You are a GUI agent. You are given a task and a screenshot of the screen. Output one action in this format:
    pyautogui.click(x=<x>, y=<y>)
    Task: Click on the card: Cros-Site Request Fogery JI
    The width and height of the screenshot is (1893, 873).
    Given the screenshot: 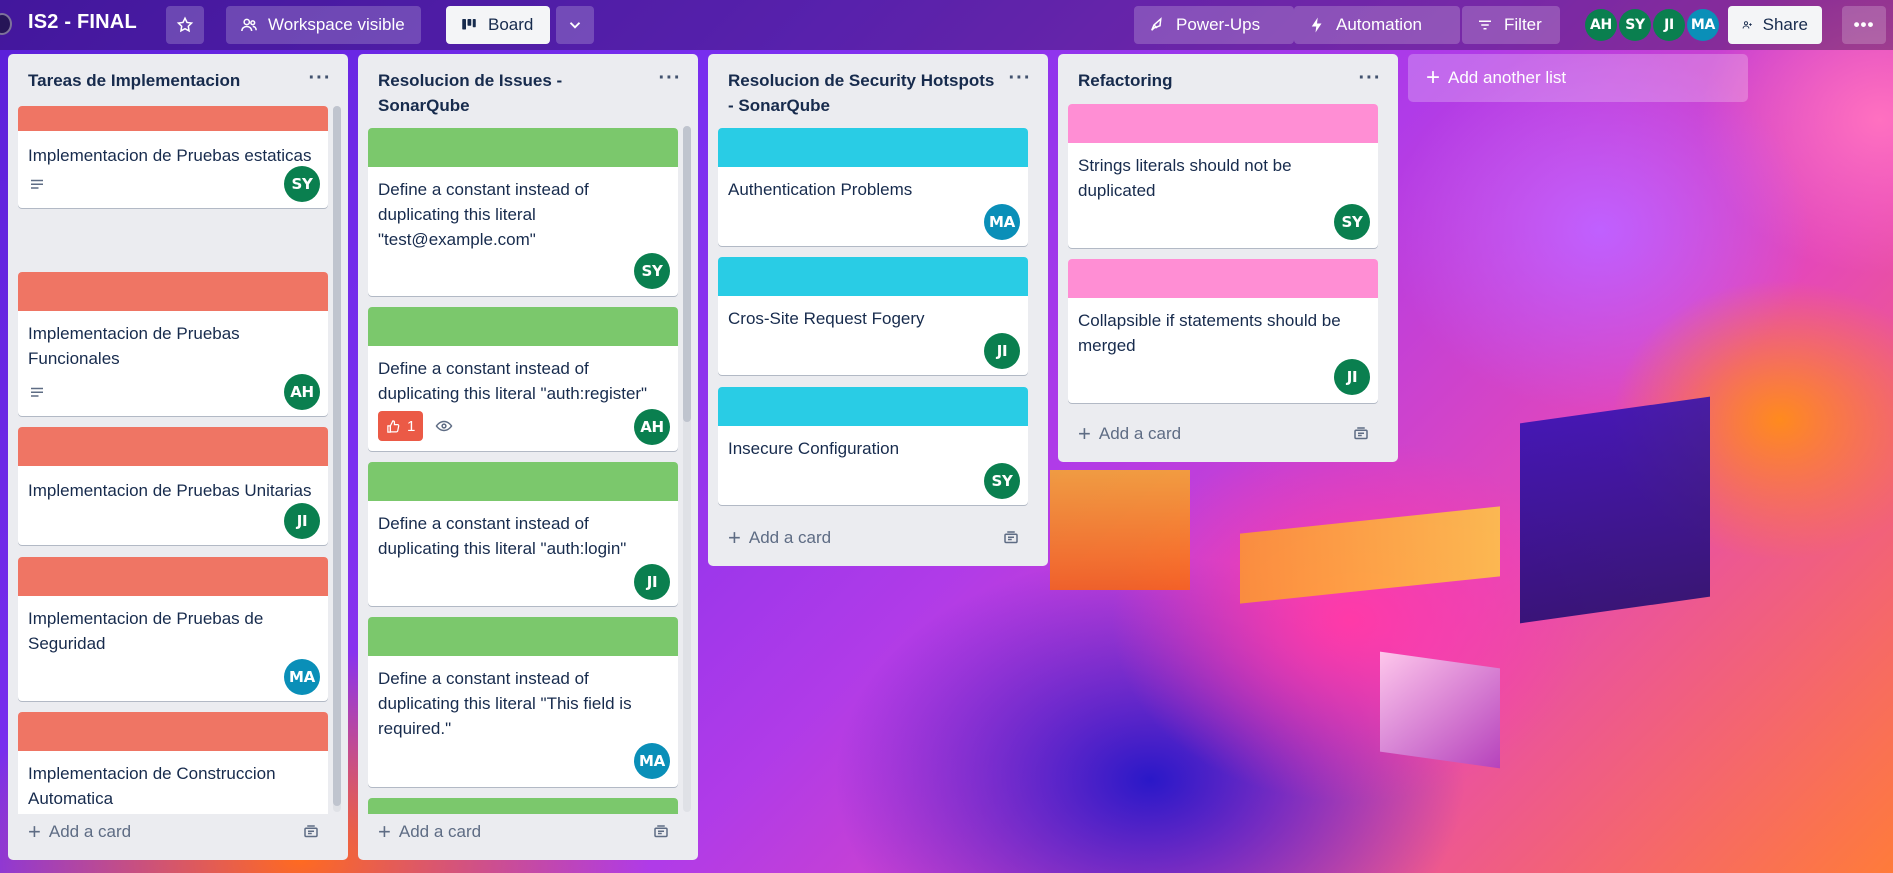 What is the action you would take?
    pyautogui.click(x=873, y=316)
    